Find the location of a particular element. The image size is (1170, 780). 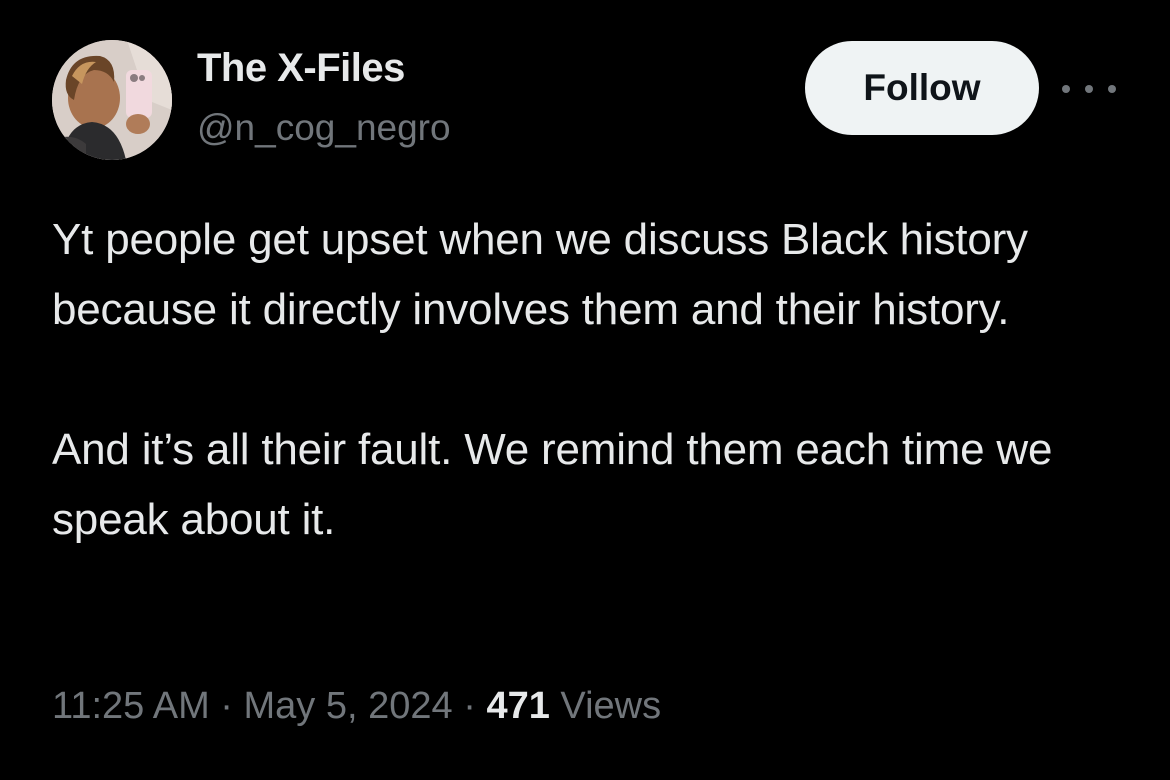

tweet-meta: 11:25 AM · May 5, 2024 · 471 Views is located at coordinates (356, 706).